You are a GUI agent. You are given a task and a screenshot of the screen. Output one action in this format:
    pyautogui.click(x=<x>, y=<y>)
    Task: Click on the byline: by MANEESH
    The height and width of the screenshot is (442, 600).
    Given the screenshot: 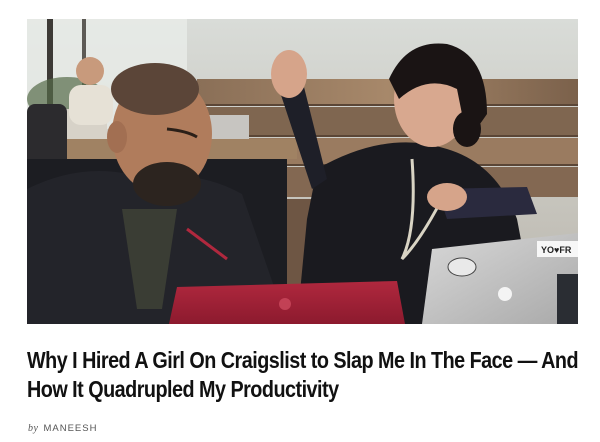 What is the action you would take?
    pyautogui.click(x=62, y=428)
    